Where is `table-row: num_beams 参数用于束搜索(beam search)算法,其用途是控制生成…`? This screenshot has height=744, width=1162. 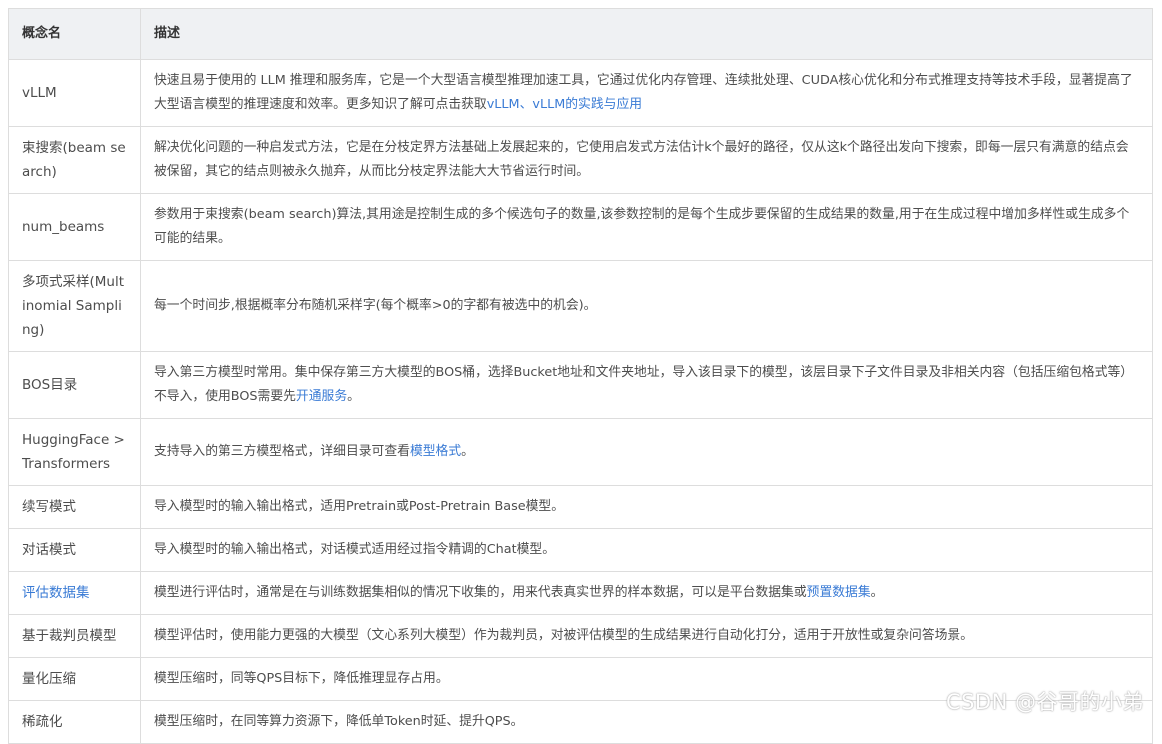 table-row: num_beams 参数用于束搜索(beam search)算法,其用途是控制生成… is located at coordinates (580, 227).